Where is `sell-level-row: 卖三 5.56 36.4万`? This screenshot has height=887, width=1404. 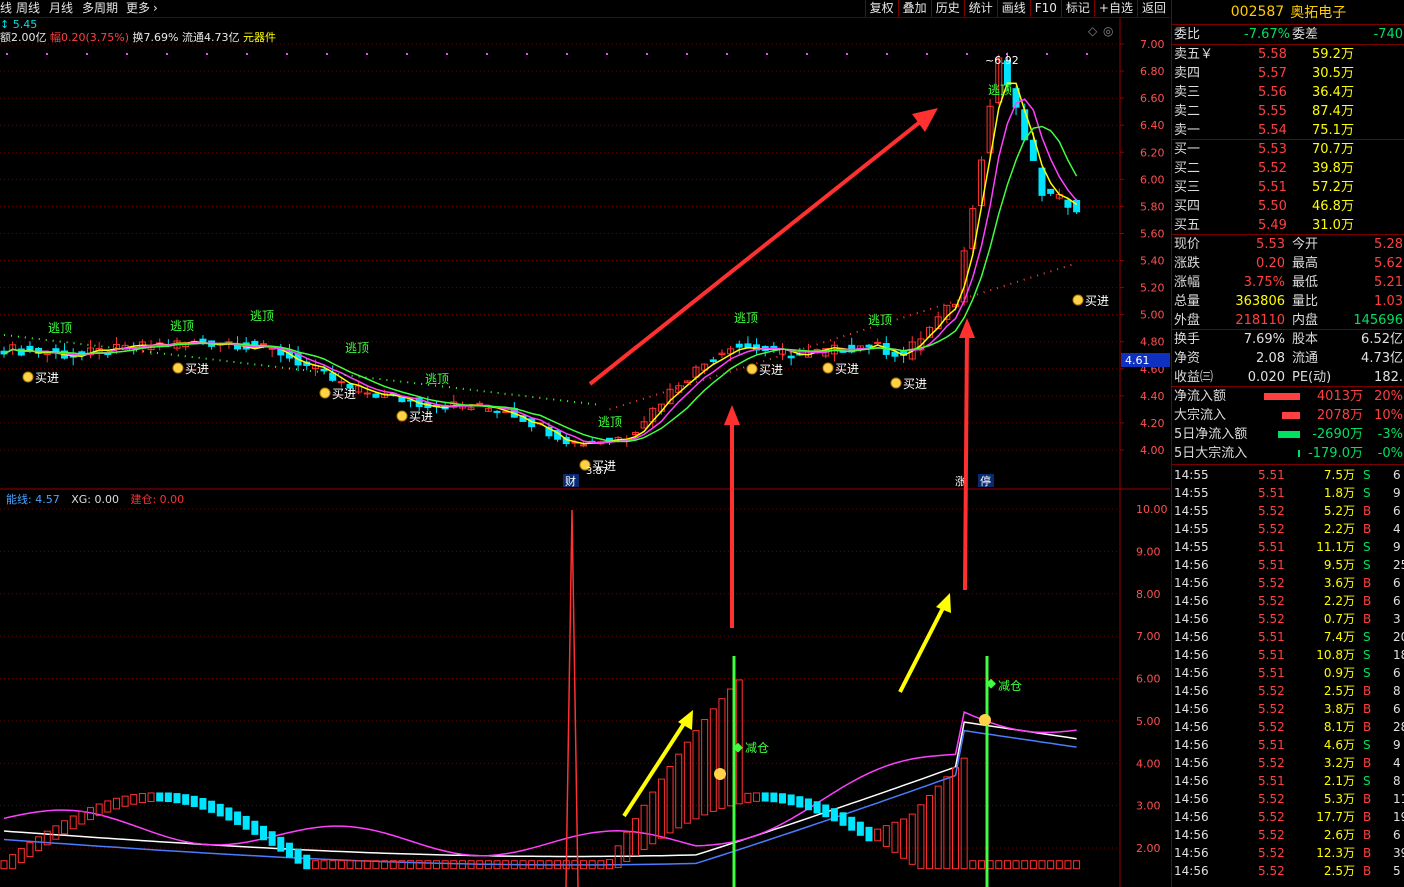
sell-level-row: 卖三 5.56 36.4万 is located at coordinates (1288, 92).